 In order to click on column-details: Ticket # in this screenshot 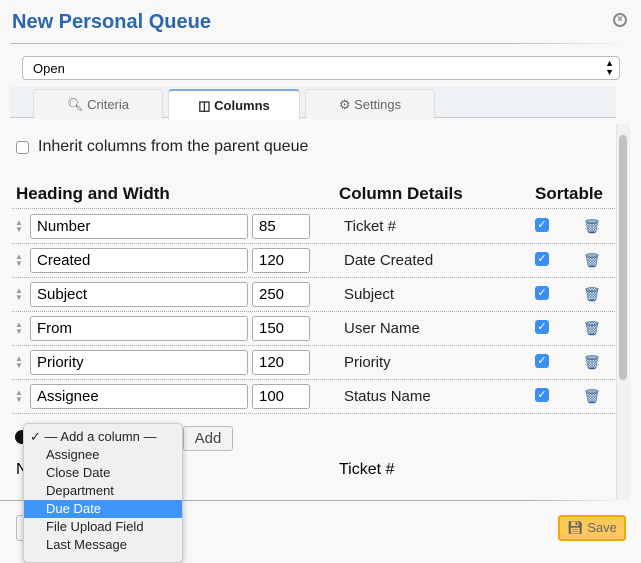, I will do `click(370, 226)`.